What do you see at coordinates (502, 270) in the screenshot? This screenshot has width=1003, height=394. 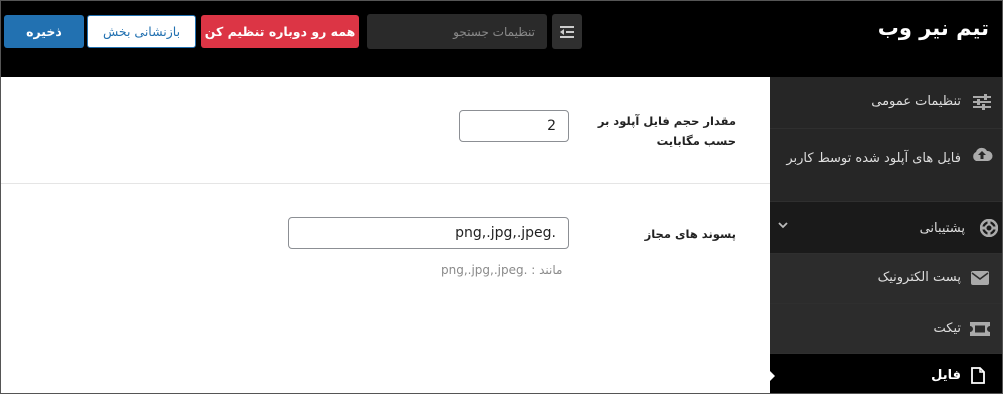 I see `allowed-extensions-hint: مانند : .png,.jpg,.jpeg` at bounding box center [502, 270].